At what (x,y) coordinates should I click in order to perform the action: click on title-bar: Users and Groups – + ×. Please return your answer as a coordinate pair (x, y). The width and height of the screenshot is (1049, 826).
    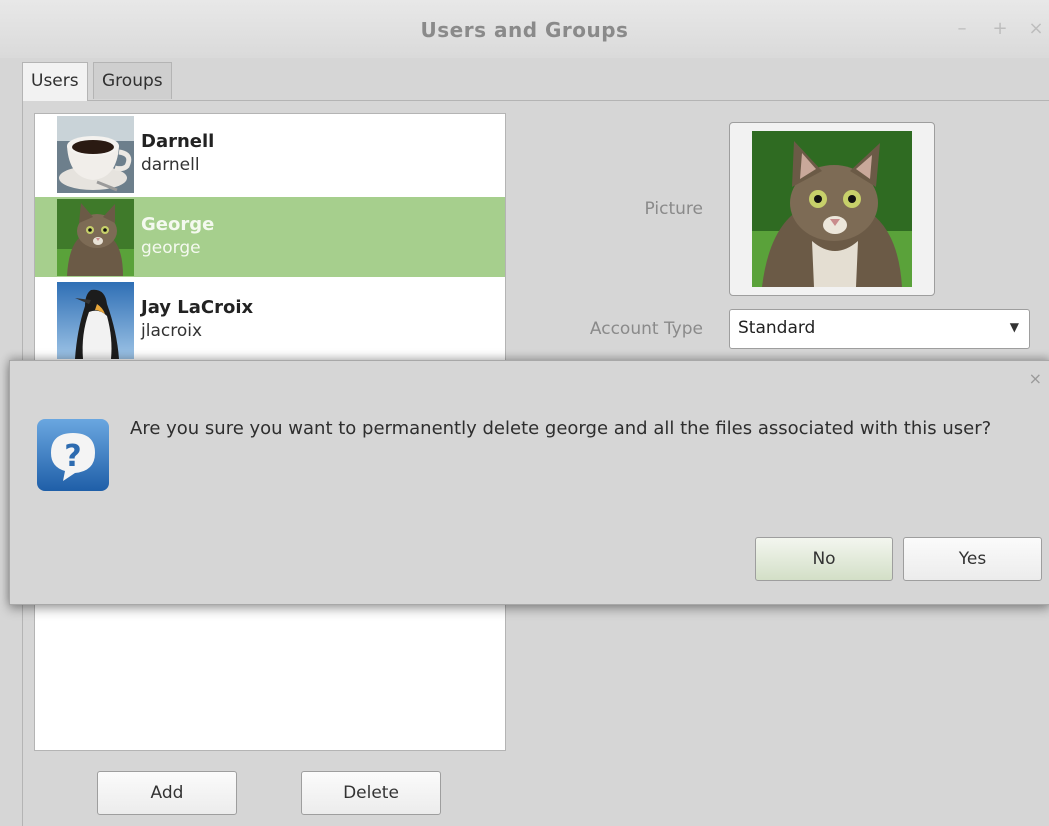
    Looking at the image, I should click on (524, 29).